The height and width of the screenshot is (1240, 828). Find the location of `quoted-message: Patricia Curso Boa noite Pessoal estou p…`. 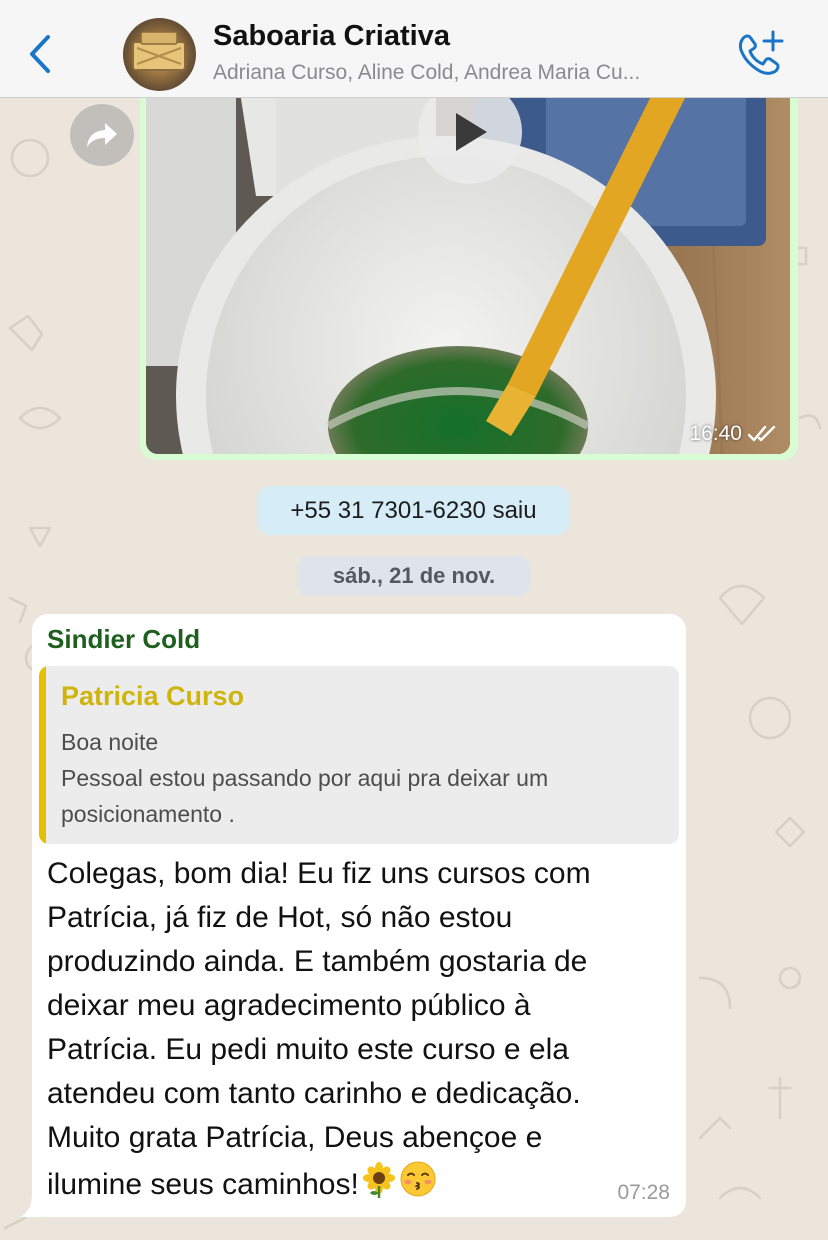

quoted-message: Patricia Curso Boa noite Pessoal estou p… is located at coordinates (359, 755).